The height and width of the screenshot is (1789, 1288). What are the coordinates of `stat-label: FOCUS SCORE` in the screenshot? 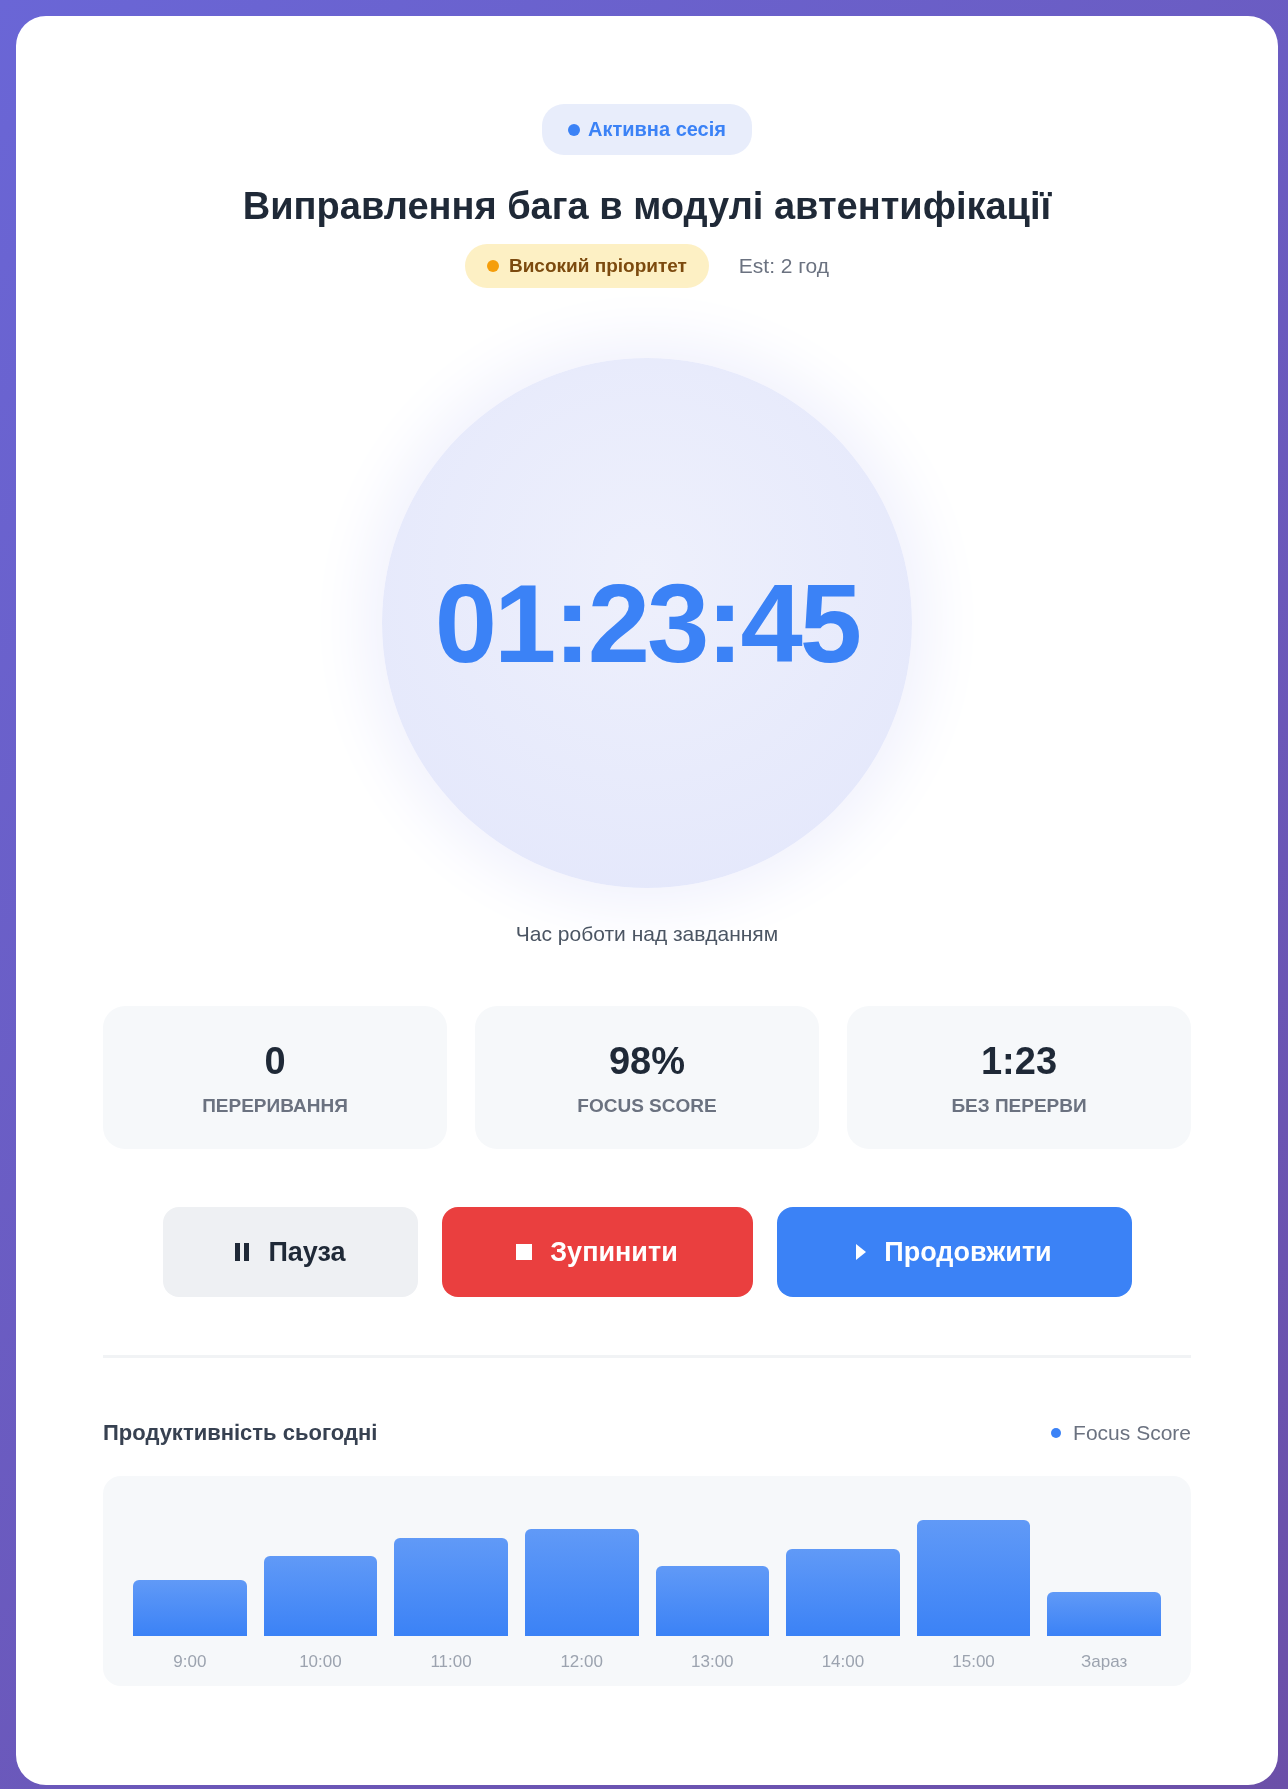 It's located at (647, 1106).